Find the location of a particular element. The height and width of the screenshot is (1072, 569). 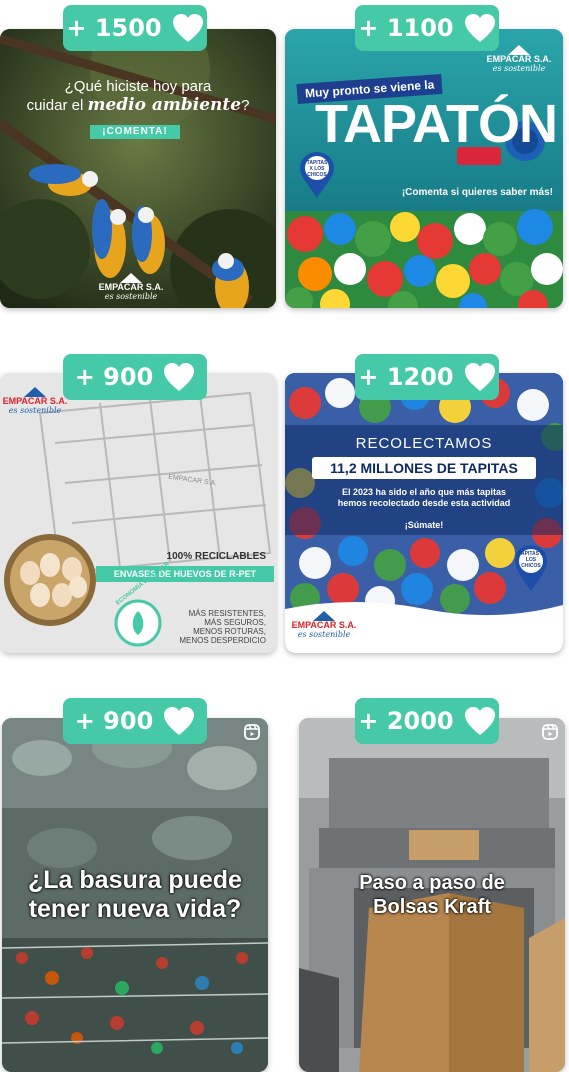

likes-badge-5: + 900 is located at coordinates (135, 721).